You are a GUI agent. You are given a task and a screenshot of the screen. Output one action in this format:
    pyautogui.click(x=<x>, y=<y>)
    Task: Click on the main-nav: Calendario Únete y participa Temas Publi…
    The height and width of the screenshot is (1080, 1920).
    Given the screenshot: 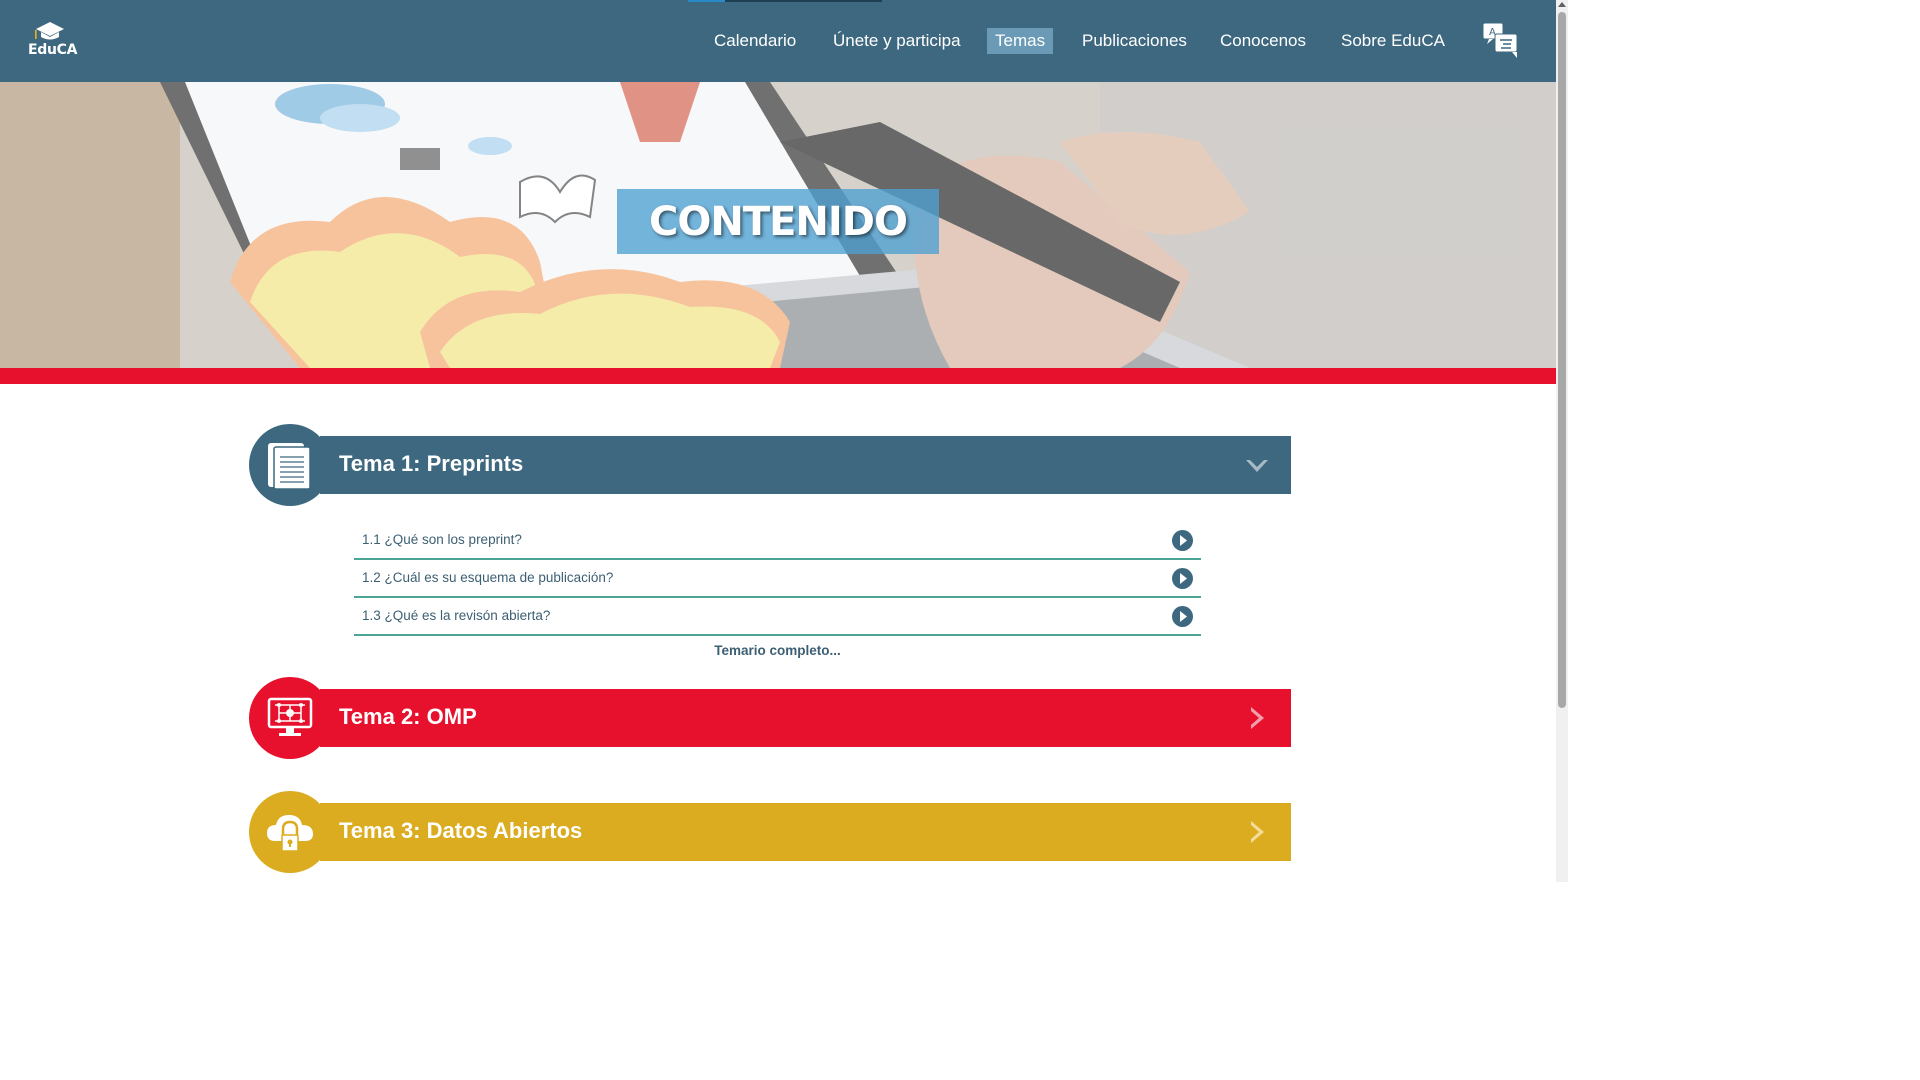 What is the action you would take?
    pyautogui.click(x=778, y=41)
    